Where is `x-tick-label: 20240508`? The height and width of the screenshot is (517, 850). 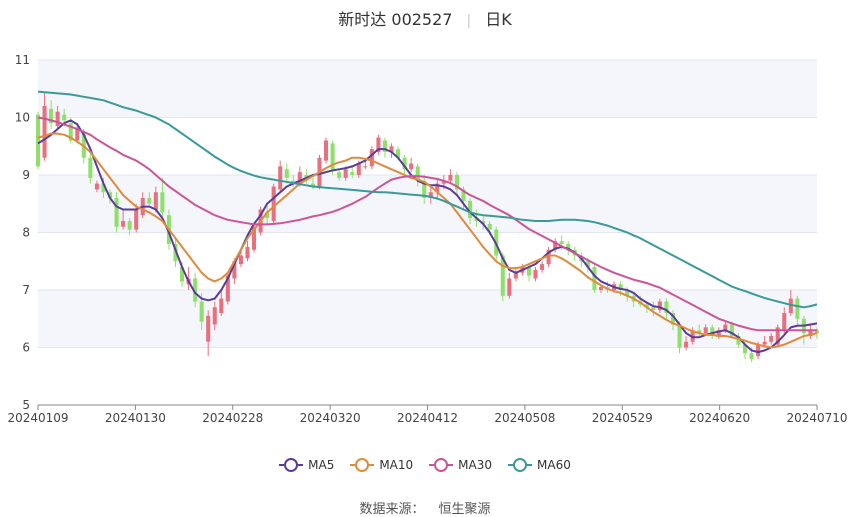 x-tick-label: 20240508 is located at coordinates (524, 418).